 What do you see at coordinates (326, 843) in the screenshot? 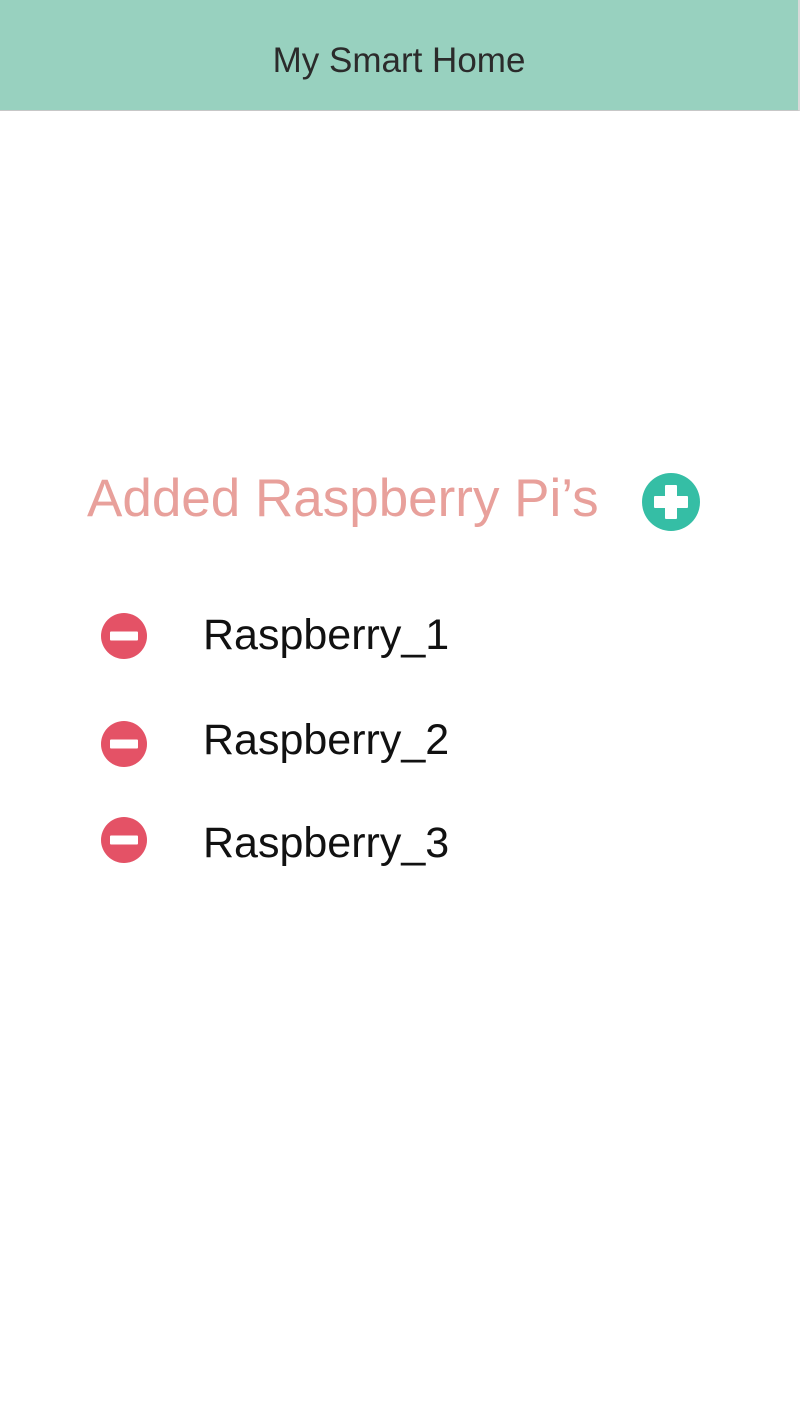
I see `device-name: Raspberry_3` at bounding box center [326, 843].